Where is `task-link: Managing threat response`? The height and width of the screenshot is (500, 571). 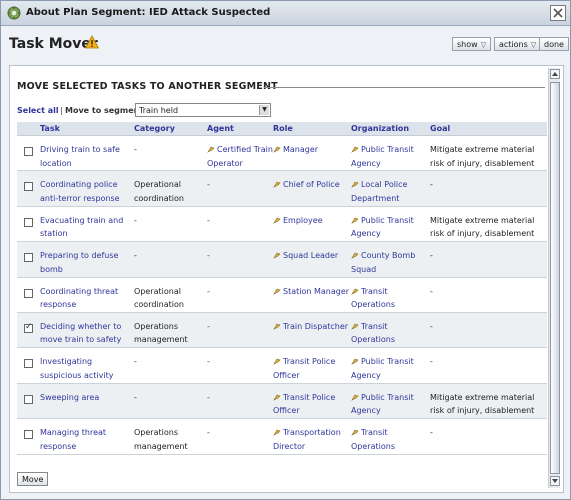
task-link: Managing threat response is located at coordinates (86, 439).